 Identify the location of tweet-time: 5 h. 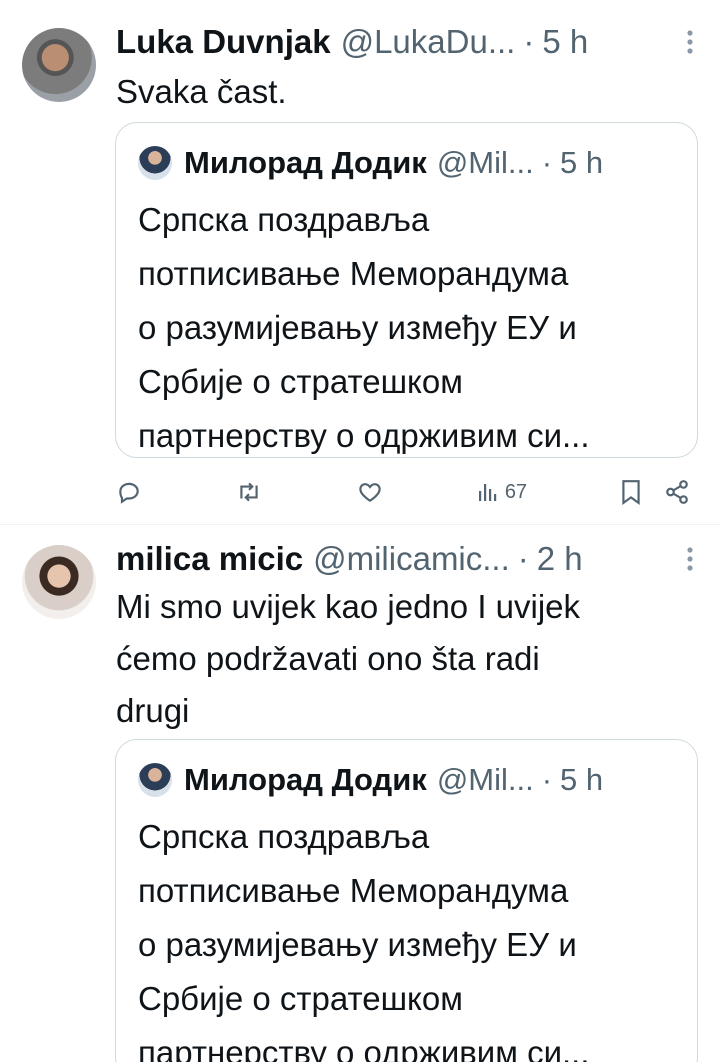
(565, 42).